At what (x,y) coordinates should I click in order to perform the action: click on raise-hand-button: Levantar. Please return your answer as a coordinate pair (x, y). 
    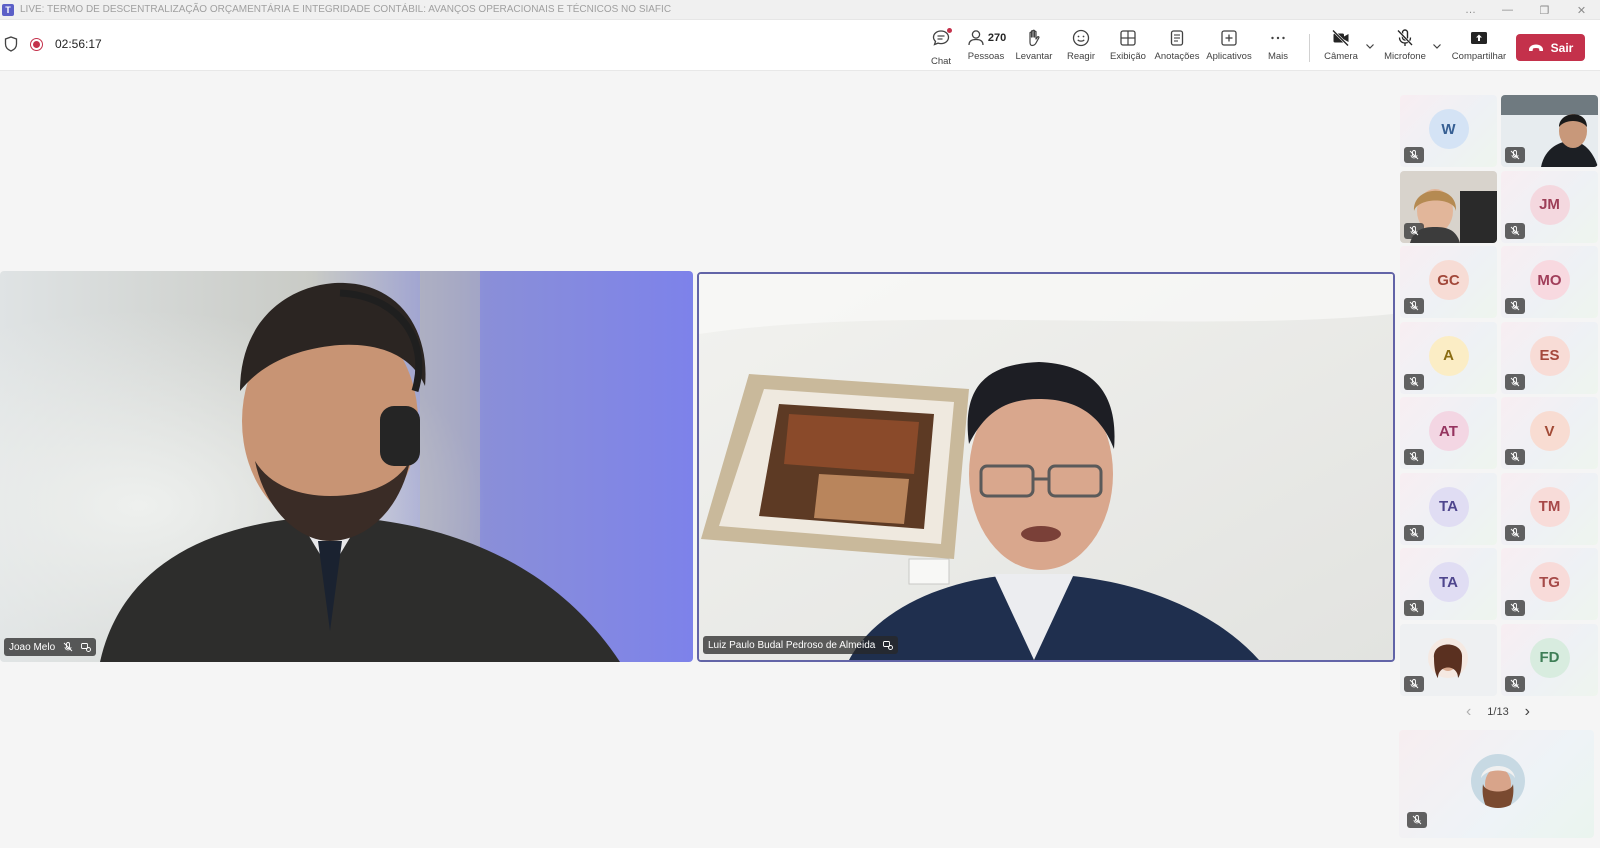
    Looking at the image, I should click on (1034, 47).